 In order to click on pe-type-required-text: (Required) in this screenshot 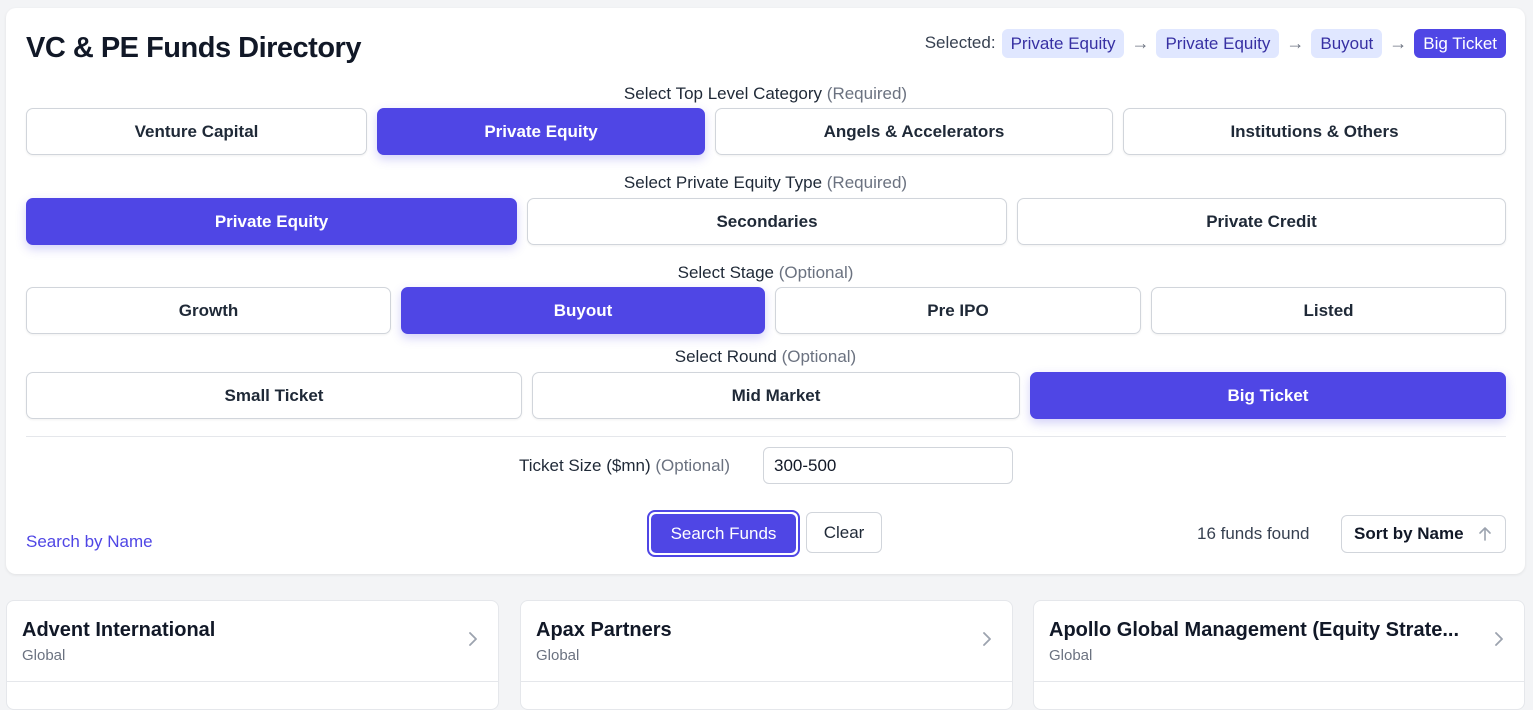, I will do `click(867, 182)`.